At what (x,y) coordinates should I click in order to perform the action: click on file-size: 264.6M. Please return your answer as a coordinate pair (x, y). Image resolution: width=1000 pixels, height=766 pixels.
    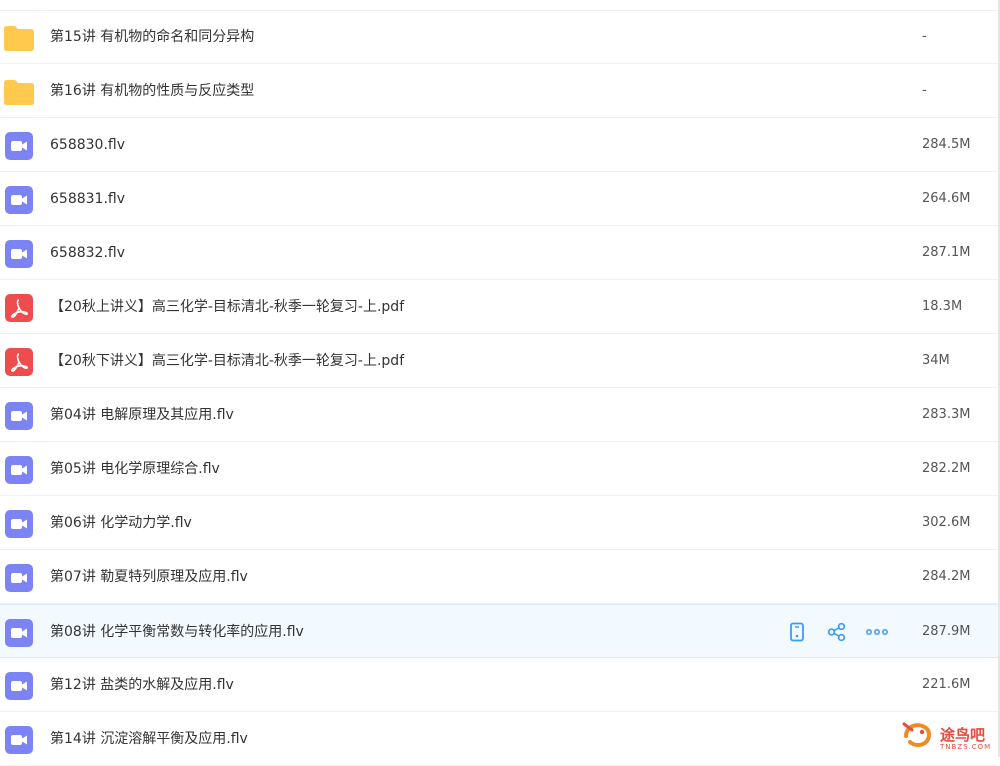
    Looking at the image, I should click on (946, 198).